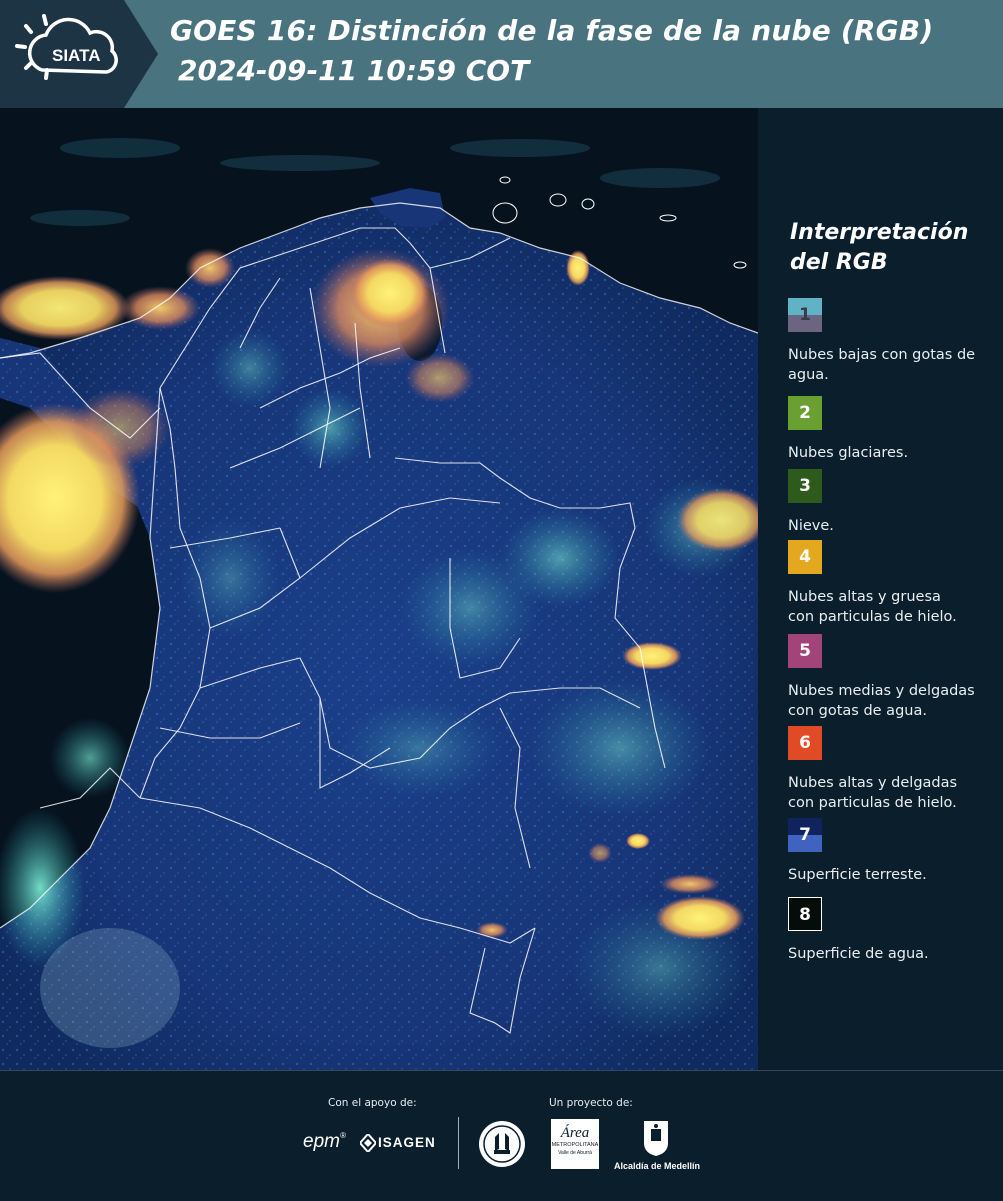 The width and height of the screenshot is (1003, 1201). Describe the element at coordinates (805, 413) in the screenshot. I see `legend-swatch-2: 2` at that location.